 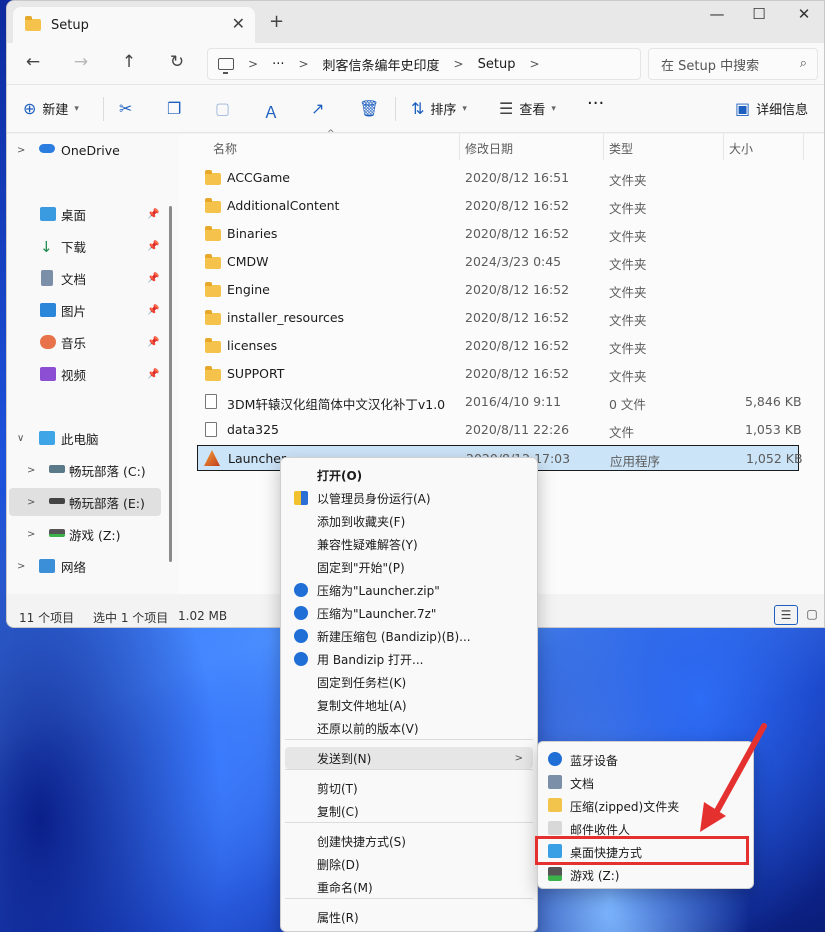 What do you see at coordinates (555, 828) in the screenshot?
I see `mail-icon` at bounding box center [555, 828].